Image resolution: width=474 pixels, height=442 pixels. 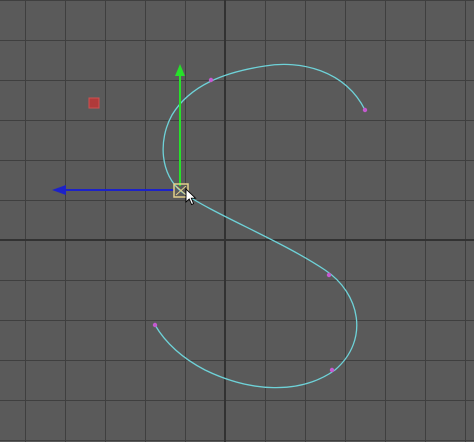 What do you see at coordinates (191, 196) in the screenshot?
I see `mouse-cursor-icon` at bounding box center [191, 196].